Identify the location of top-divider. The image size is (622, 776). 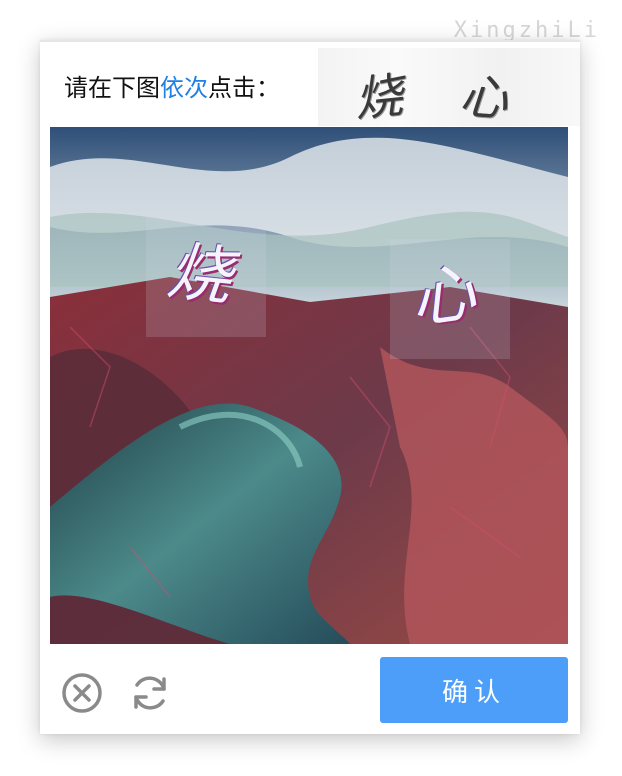
(310, 41).